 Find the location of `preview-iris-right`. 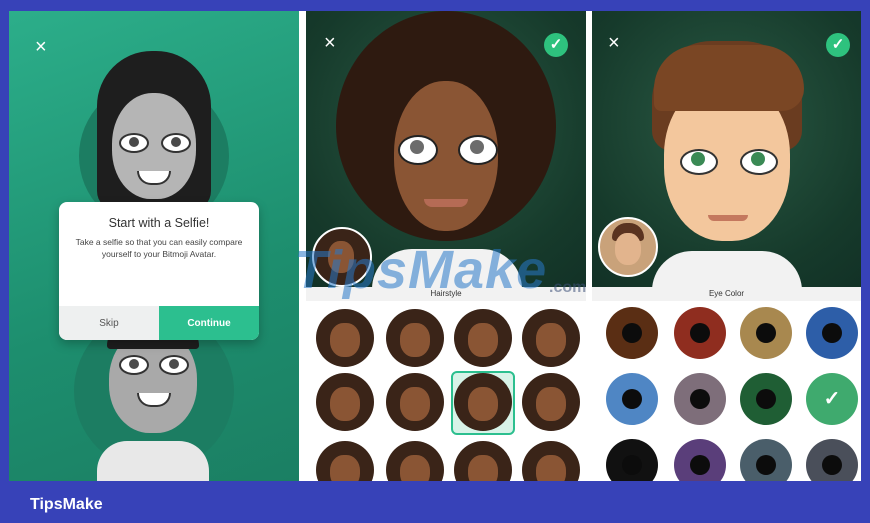

preview-iris-right is located at coordinates (477, 147).